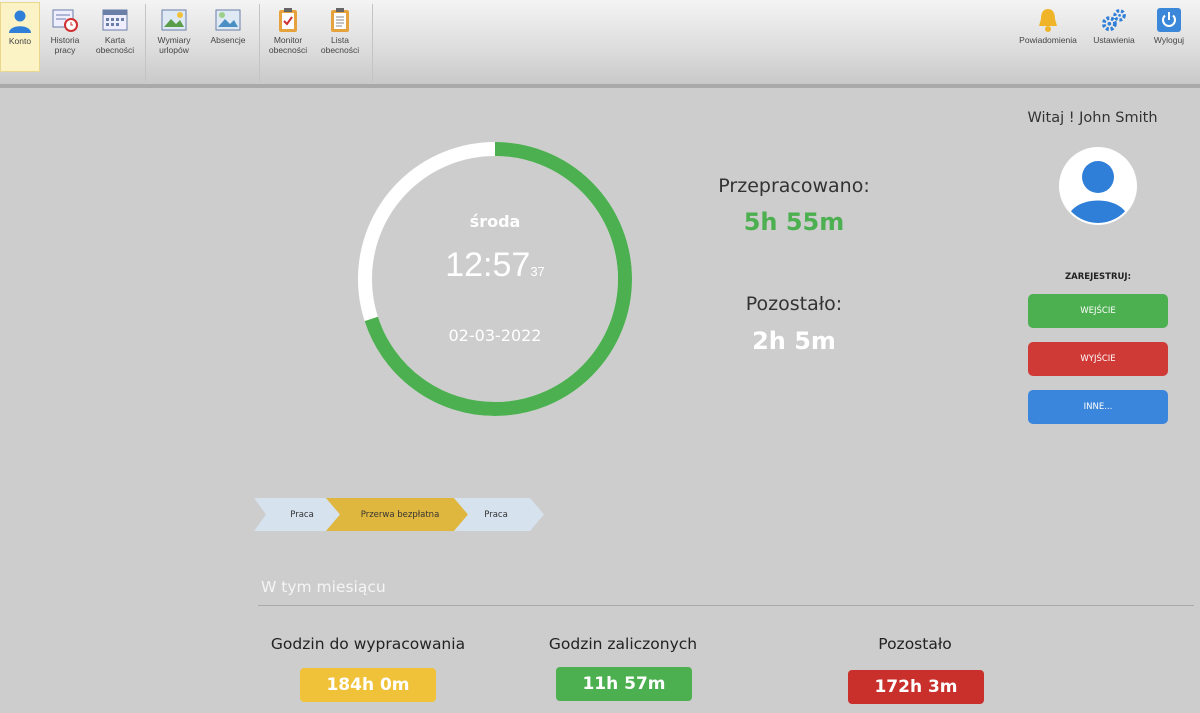 This screenshot has width=1200, height=713. Describe the element at coordinates (174, 20) in the screenshot. I see `vacation-icon` at that location.